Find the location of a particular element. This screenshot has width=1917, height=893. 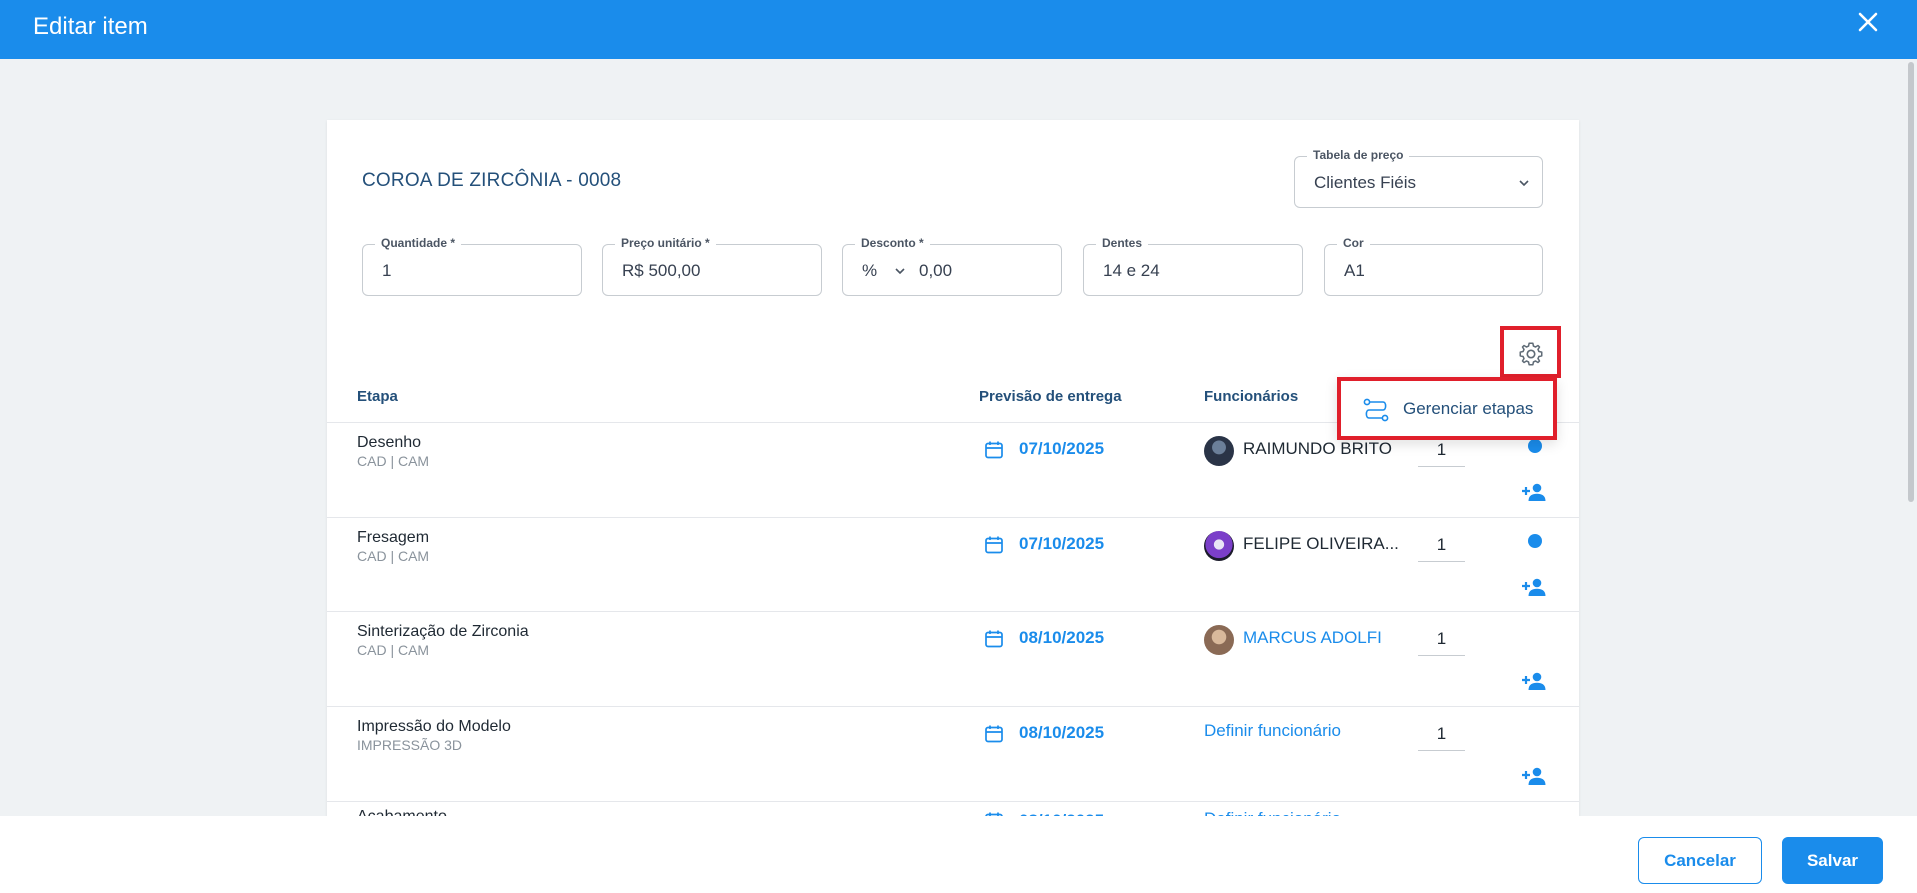

discount-field: Desconto * % 0,00 is located at coordinates (952, 266).